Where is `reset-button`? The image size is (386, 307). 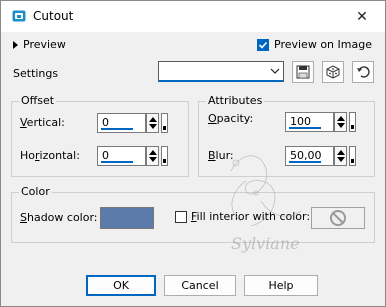
reset-button is located at coordinates (363, 72).